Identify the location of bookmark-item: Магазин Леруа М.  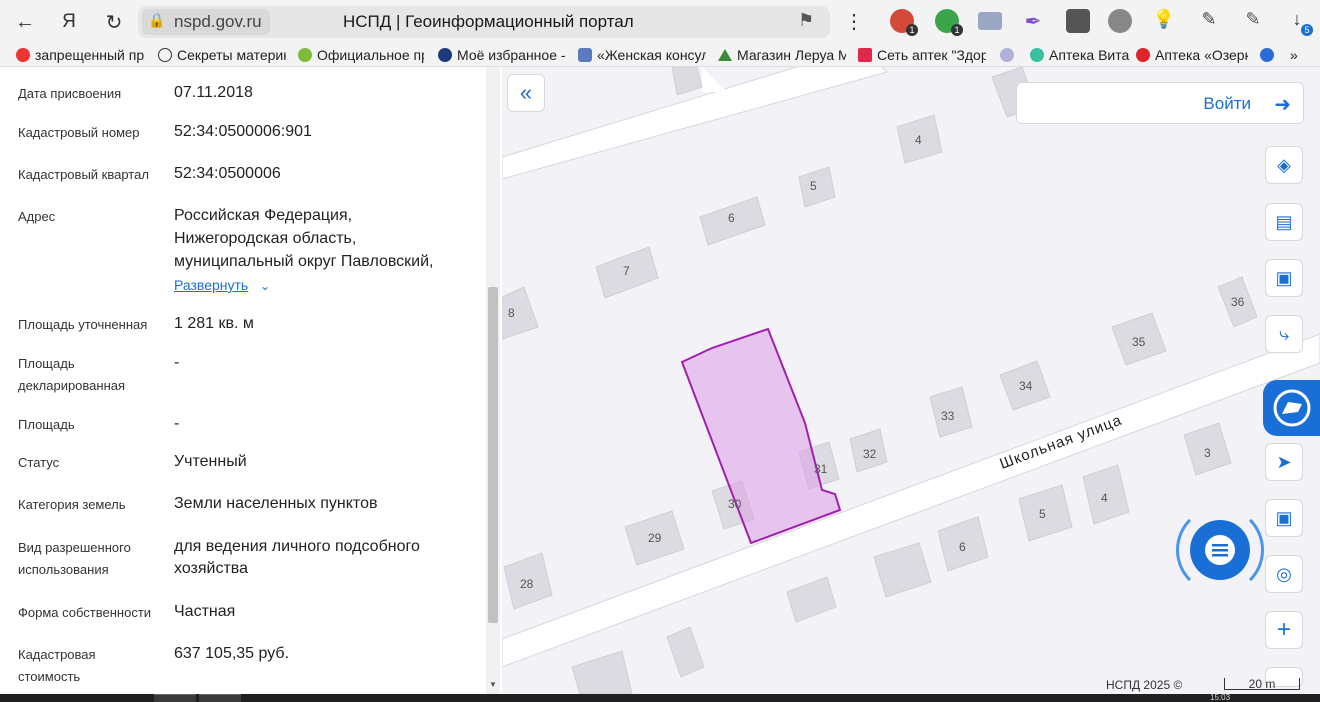
(782, 55).